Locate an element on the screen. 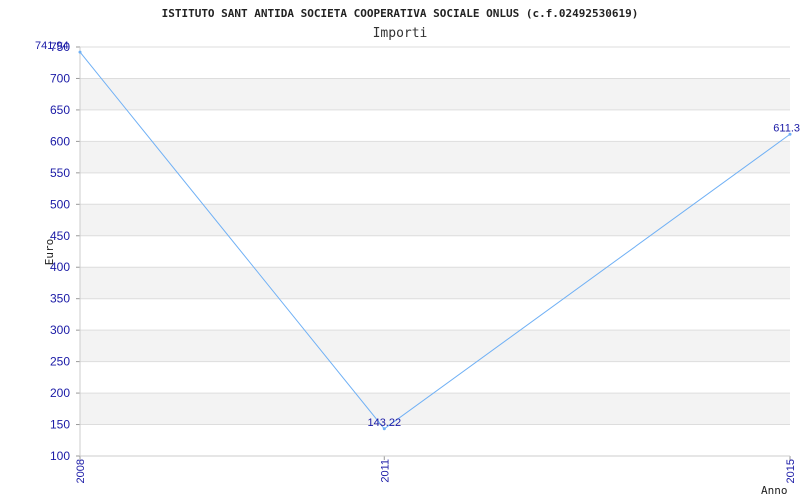 Image resolution: width=800 pixels, height=500 pixels. x-axis-label: Anno is located at coordinates (774, 490).